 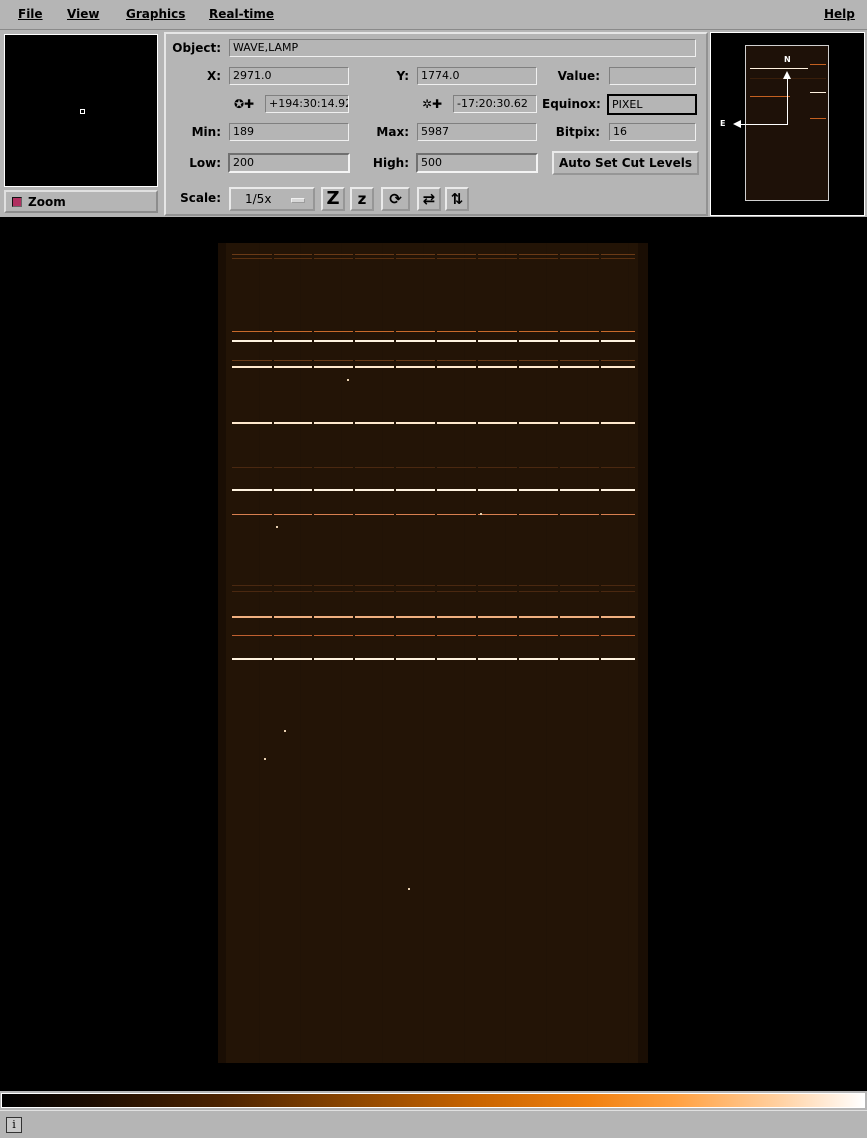 I want to click on option-menu-indicator, so click(x=298, y=200).